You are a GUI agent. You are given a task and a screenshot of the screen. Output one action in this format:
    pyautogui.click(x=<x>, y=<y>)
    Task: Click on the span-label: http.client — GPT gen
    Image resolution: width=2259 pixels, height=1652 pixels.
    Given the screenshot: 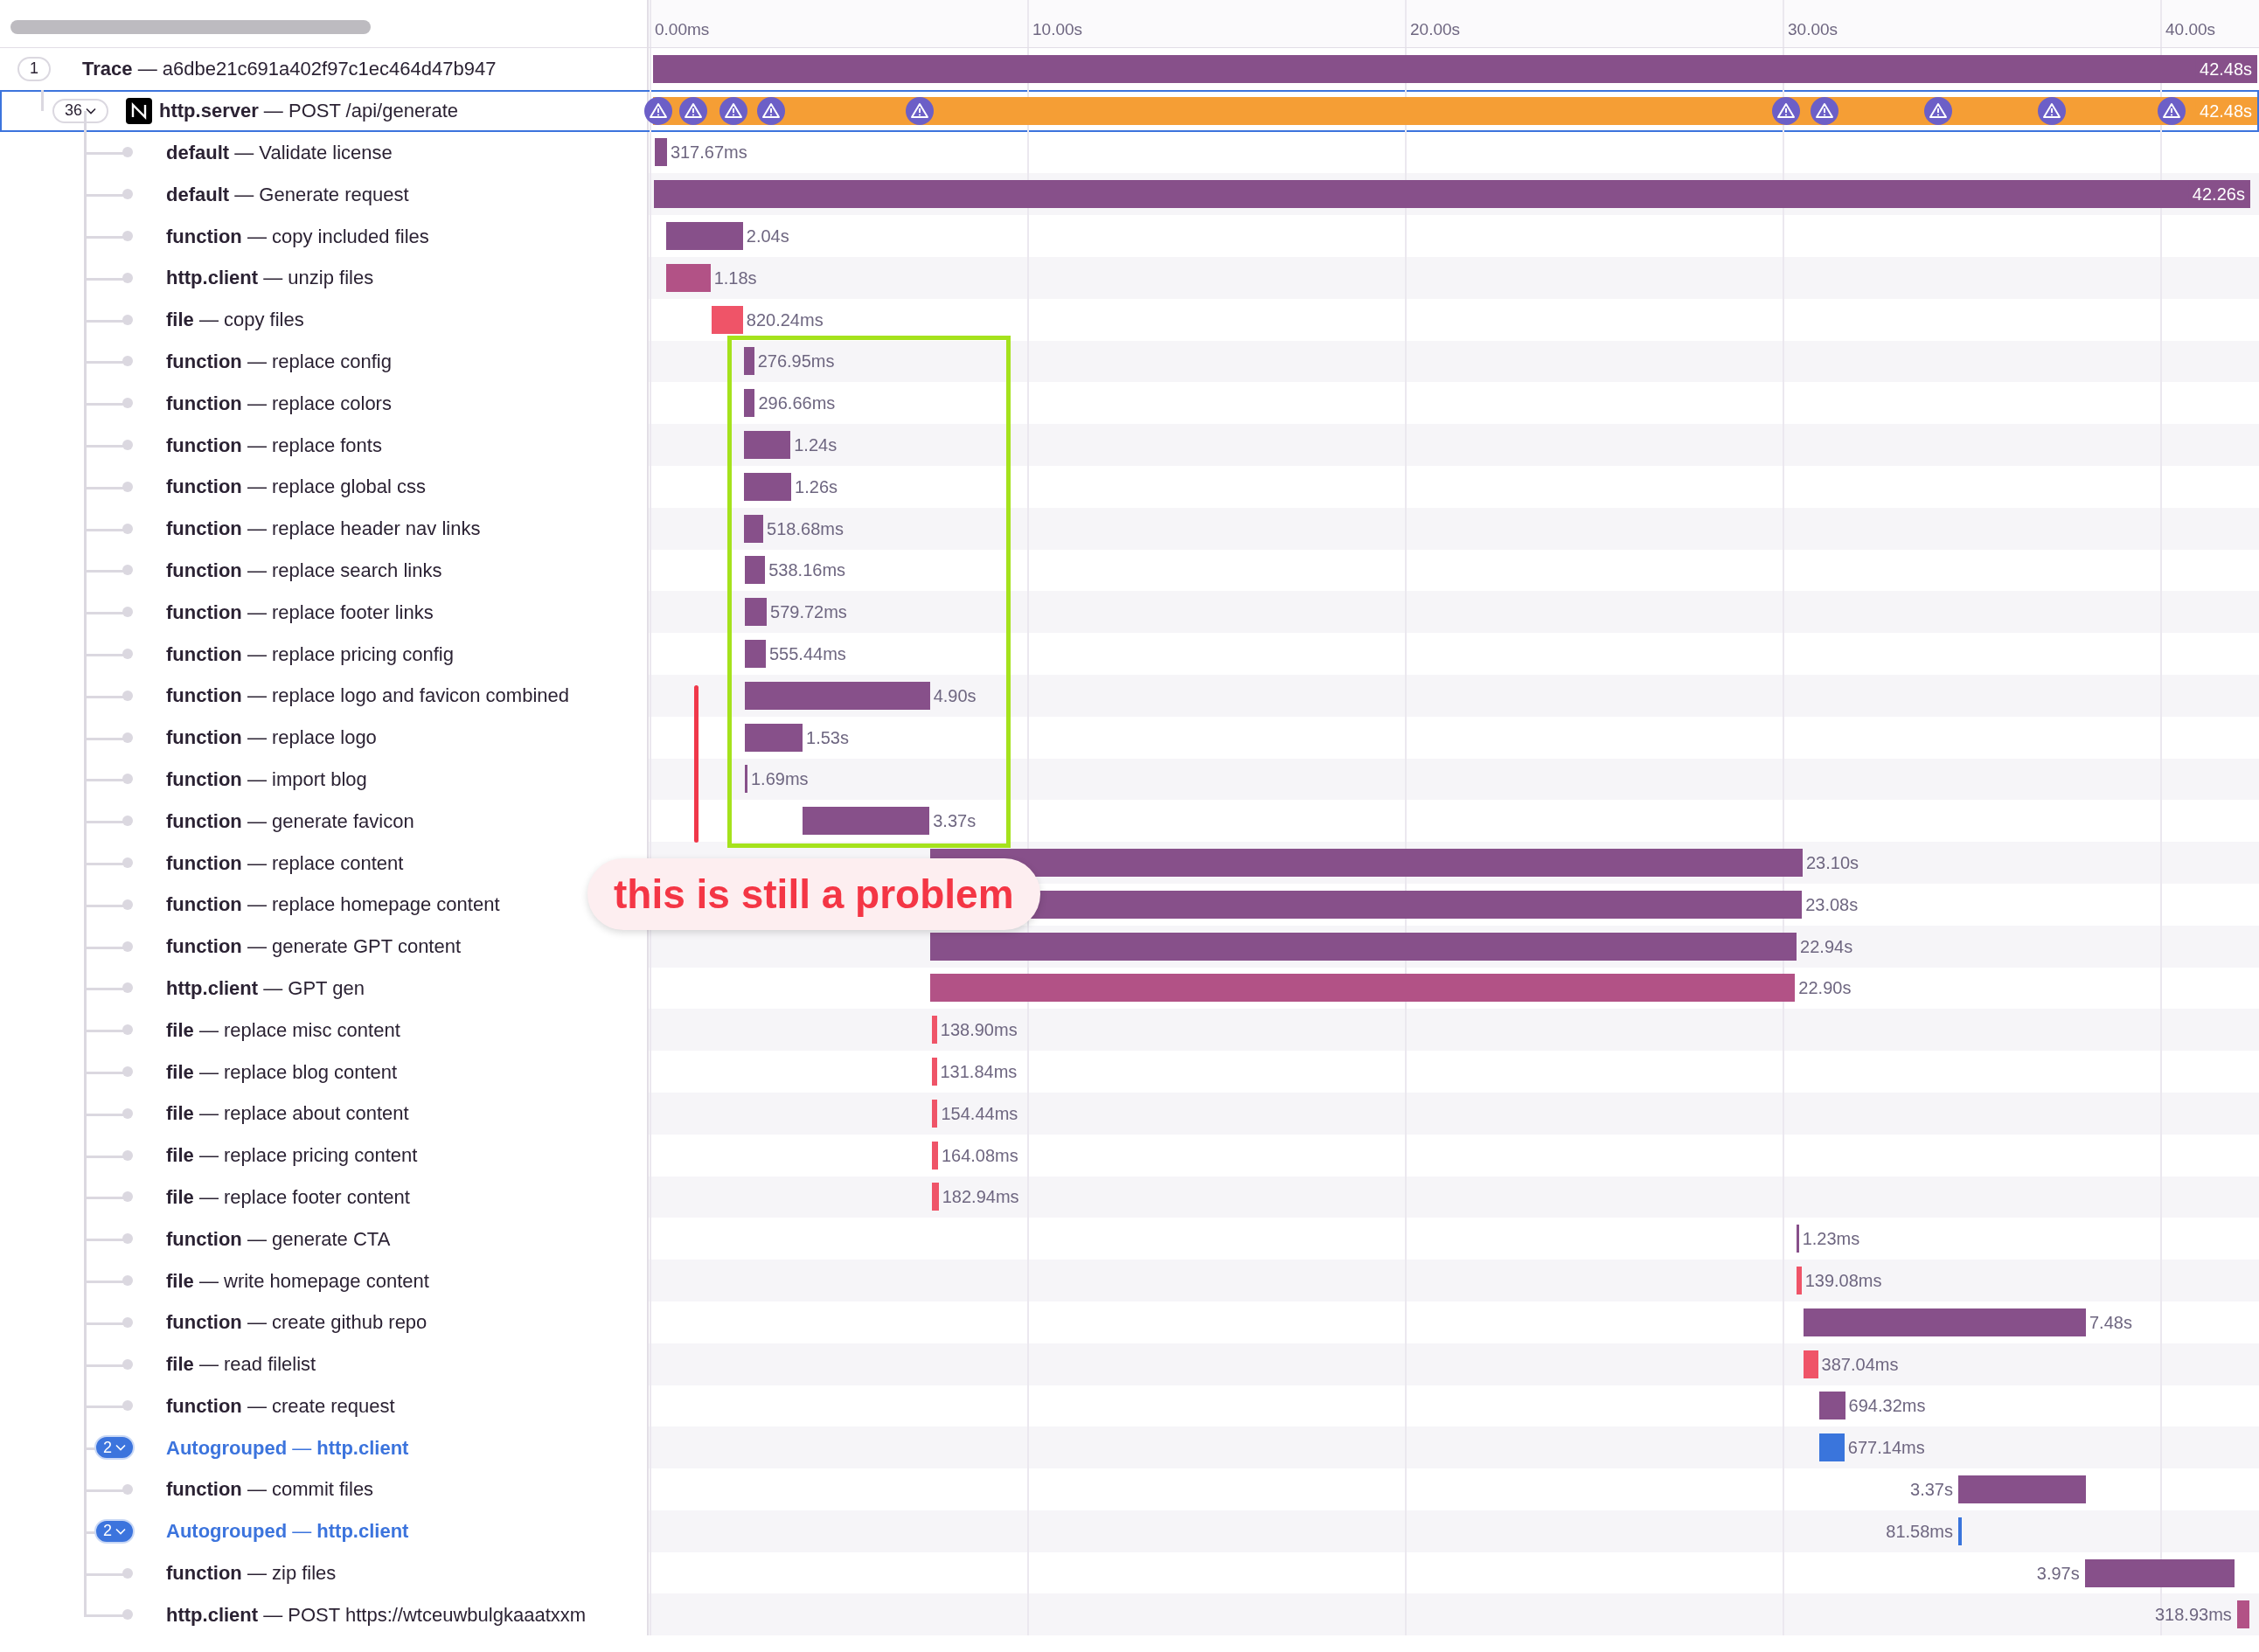 What is the action you would take?
    pyautogui.click(x=265, y=987)
    